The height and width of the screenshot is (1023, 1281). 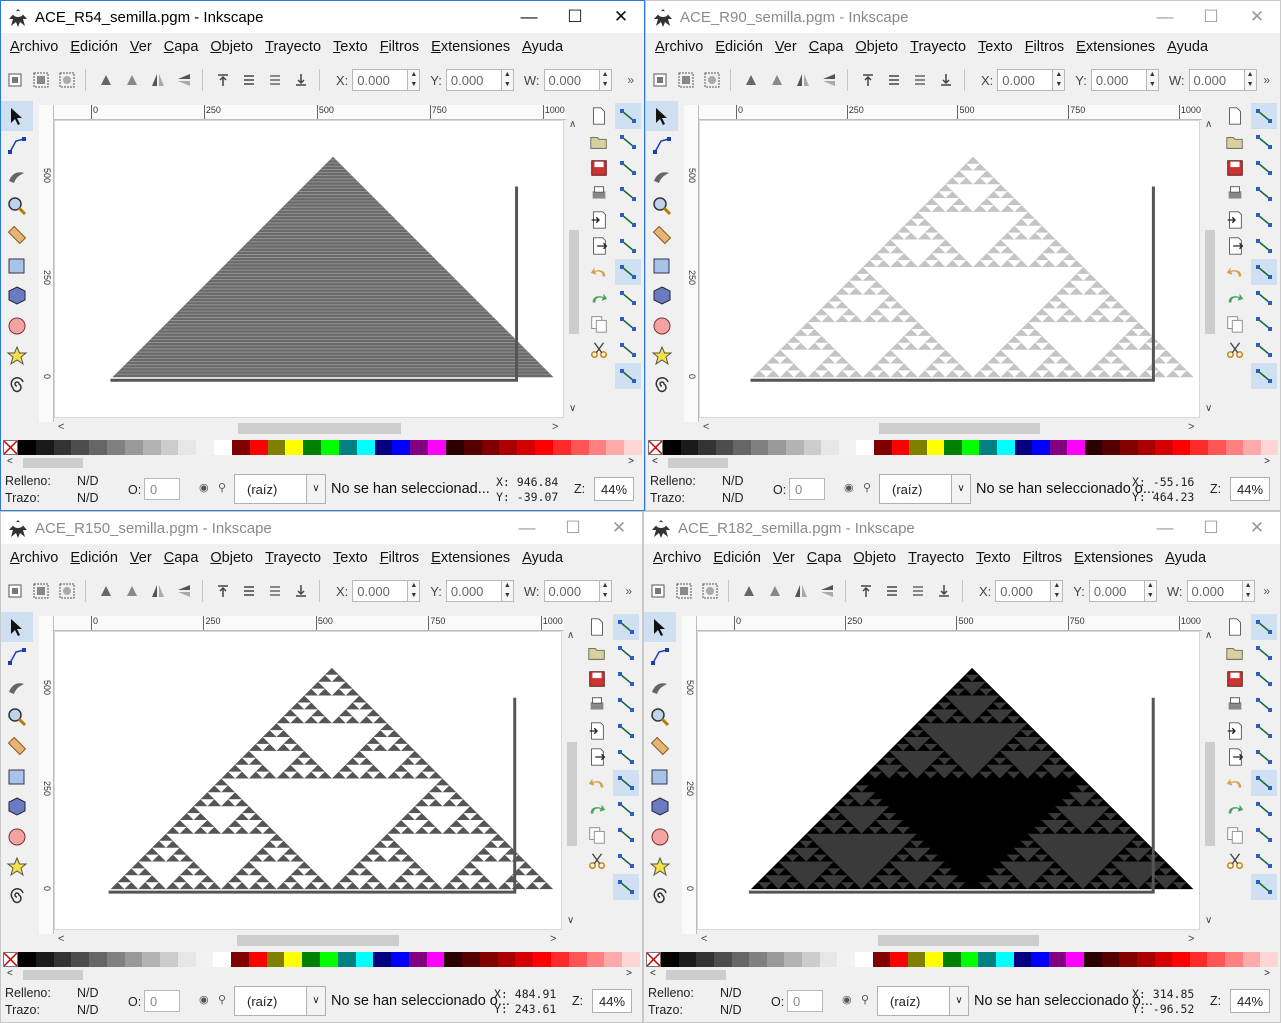 I want to click on select-all-layers-icon, so click(x=41, y=591).